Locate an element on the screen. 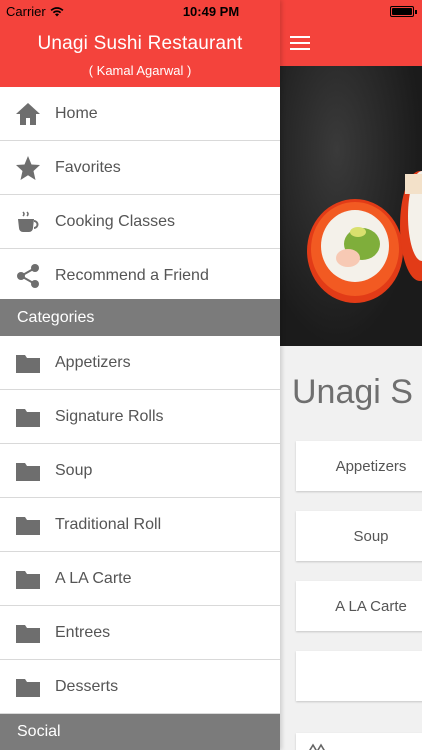 Image resolution: width=422 pixels, height=750 pixels. drawer-subtitle: ( Kamal Agarwal ) is located at coordinates (140, 70).